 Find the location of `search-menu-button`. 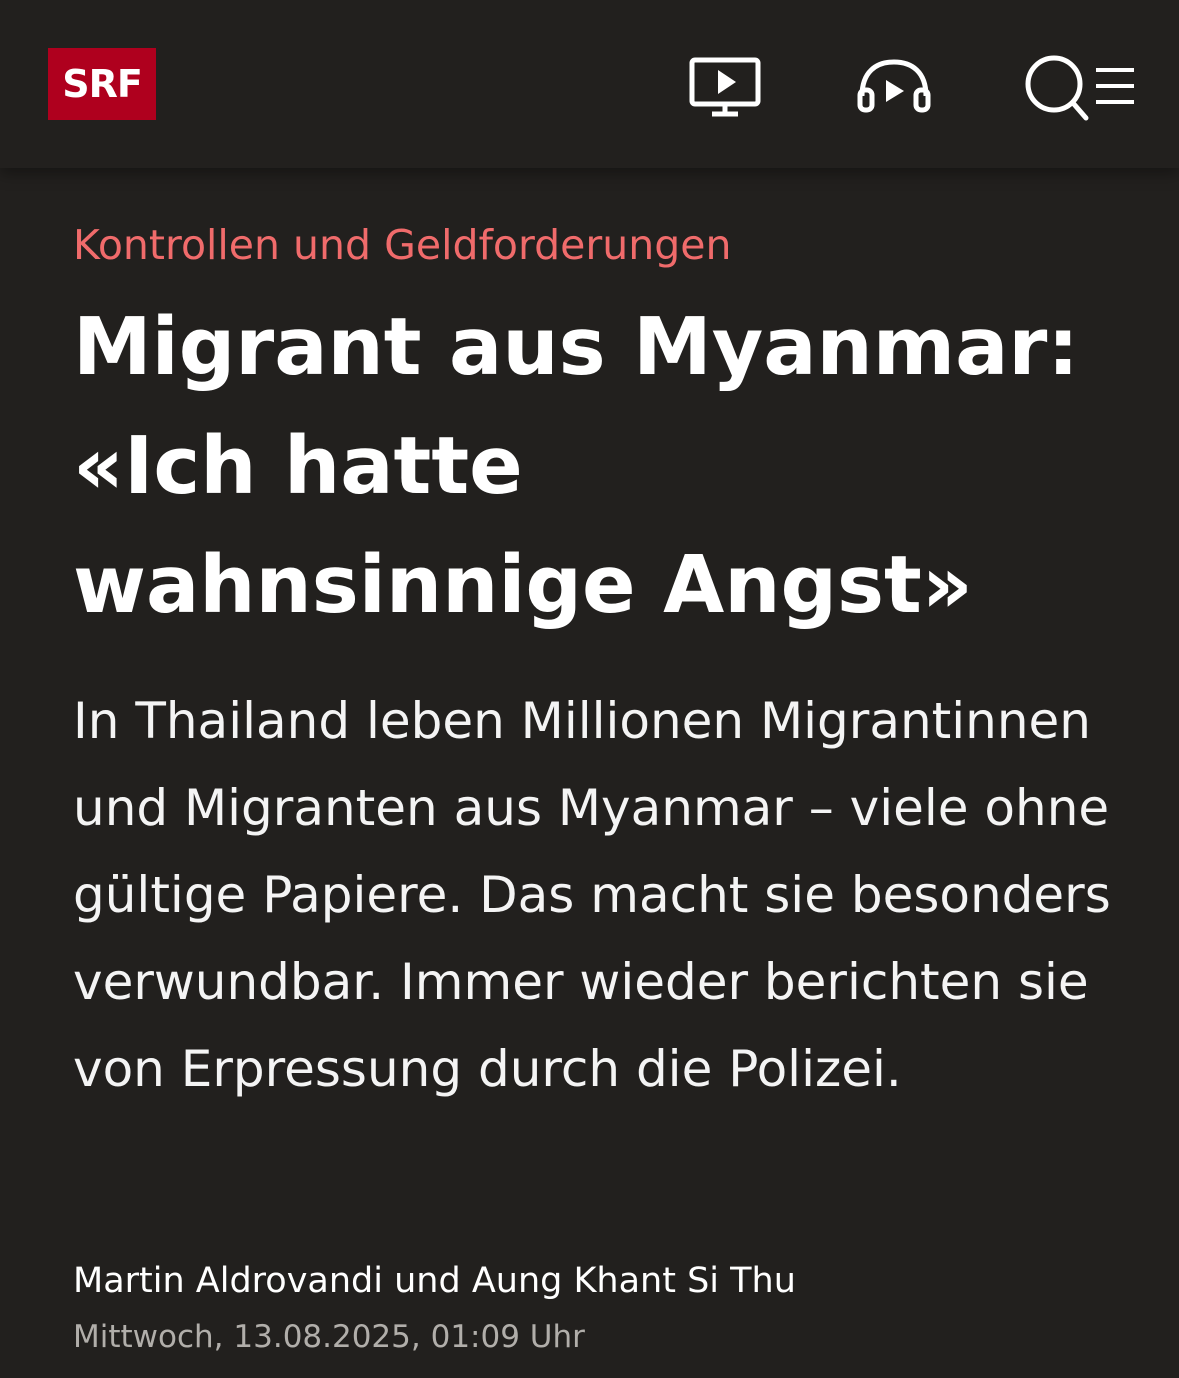

search-menu-button is located at coordinates (1079, 88).